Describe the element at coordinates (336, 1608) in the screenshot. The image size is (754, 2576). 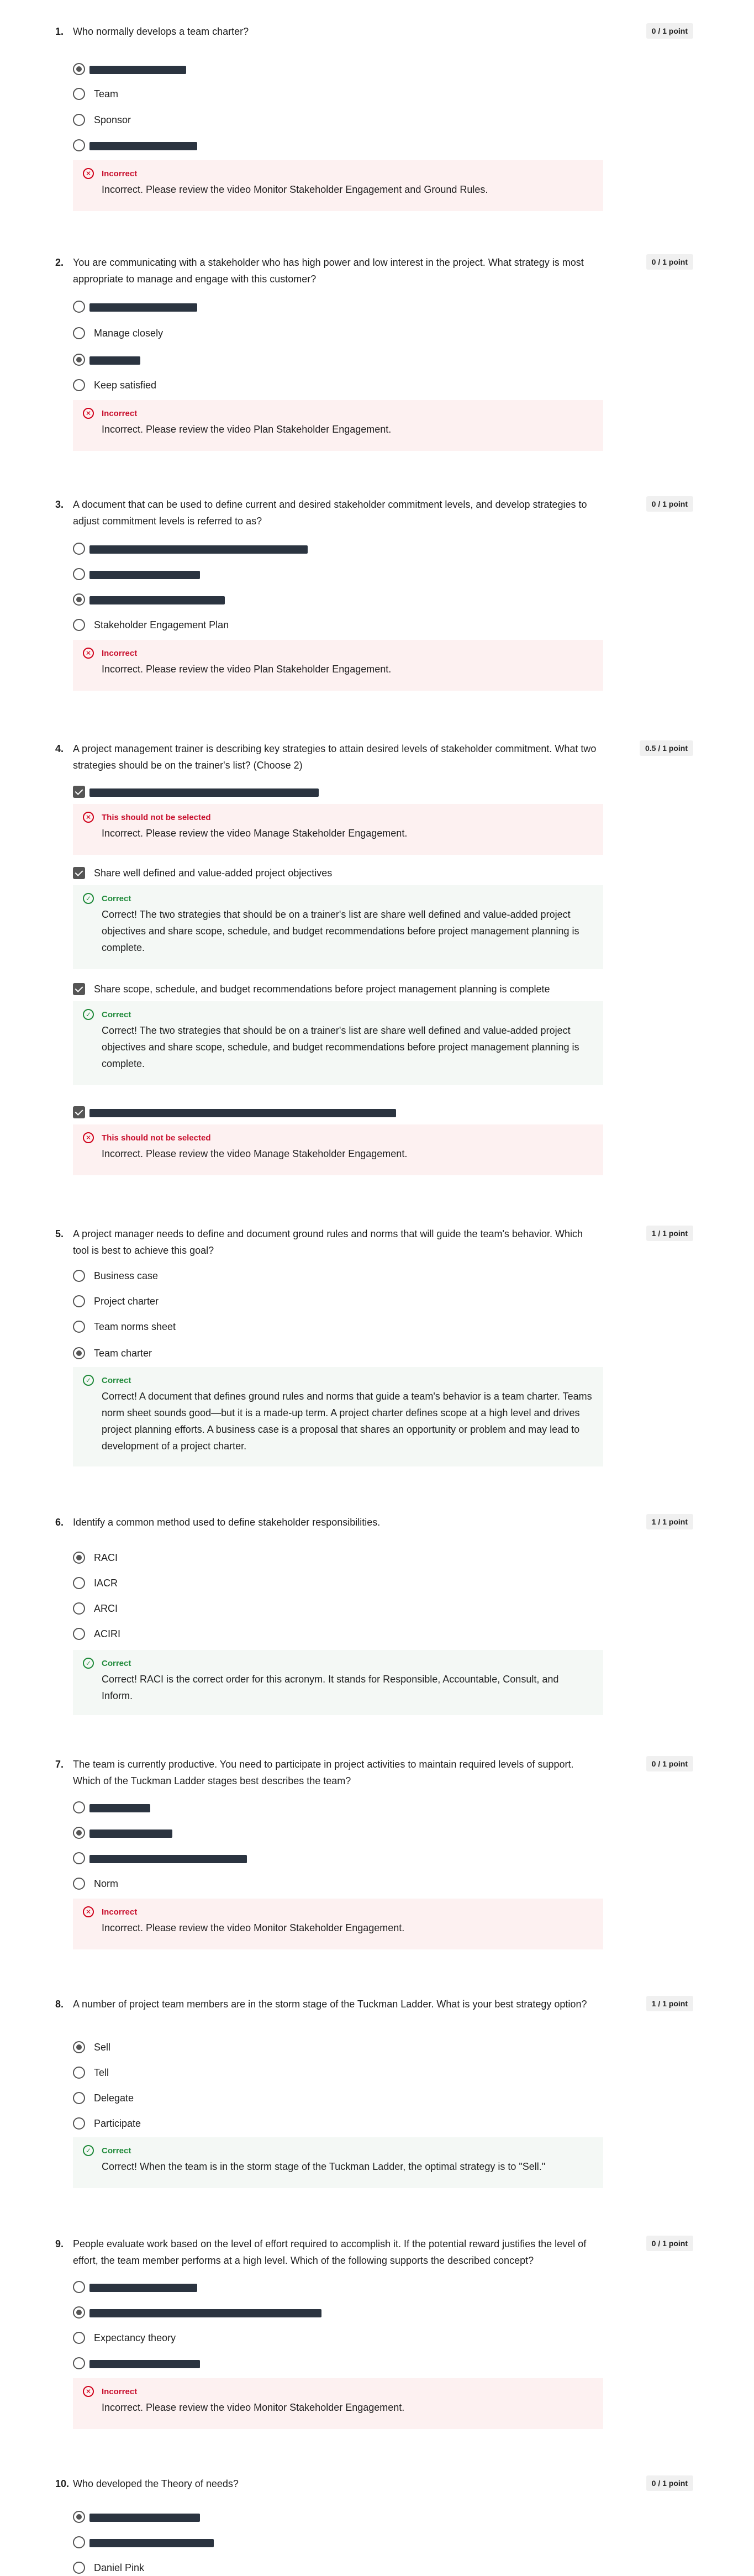
I see `answer-option: ARCI` at that location.